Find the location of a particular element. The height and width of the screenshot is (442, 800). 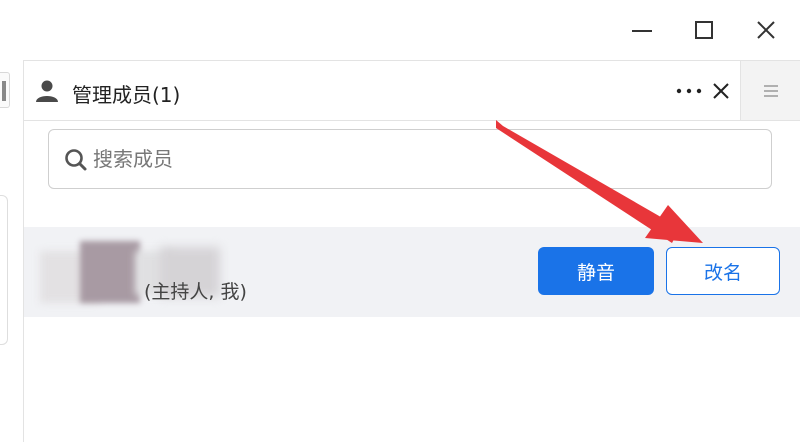

rename-button: 改名 is located at coordinates (723, 271).